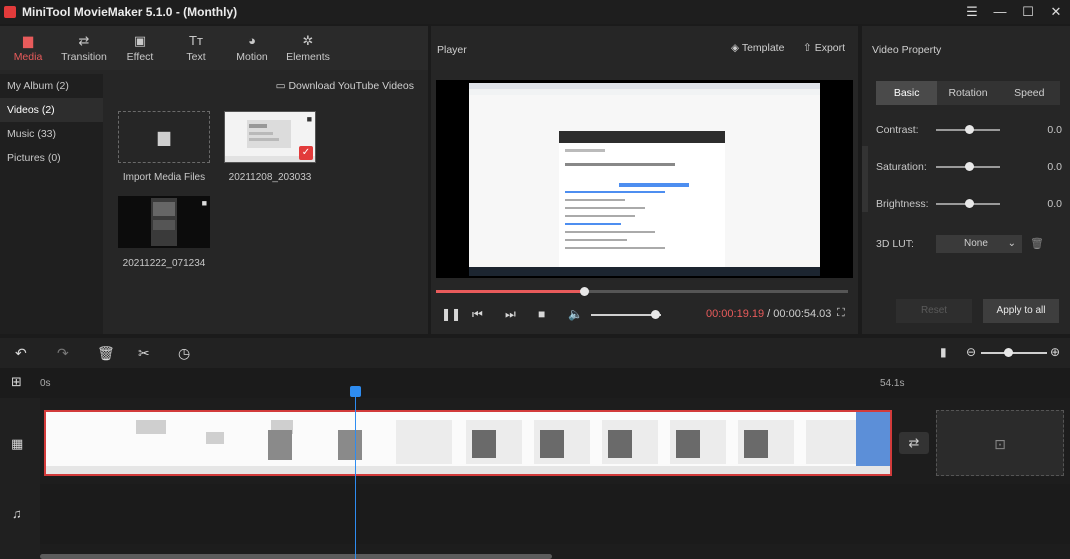  I want to click on brightness-slider-handle, so click(969, 203).